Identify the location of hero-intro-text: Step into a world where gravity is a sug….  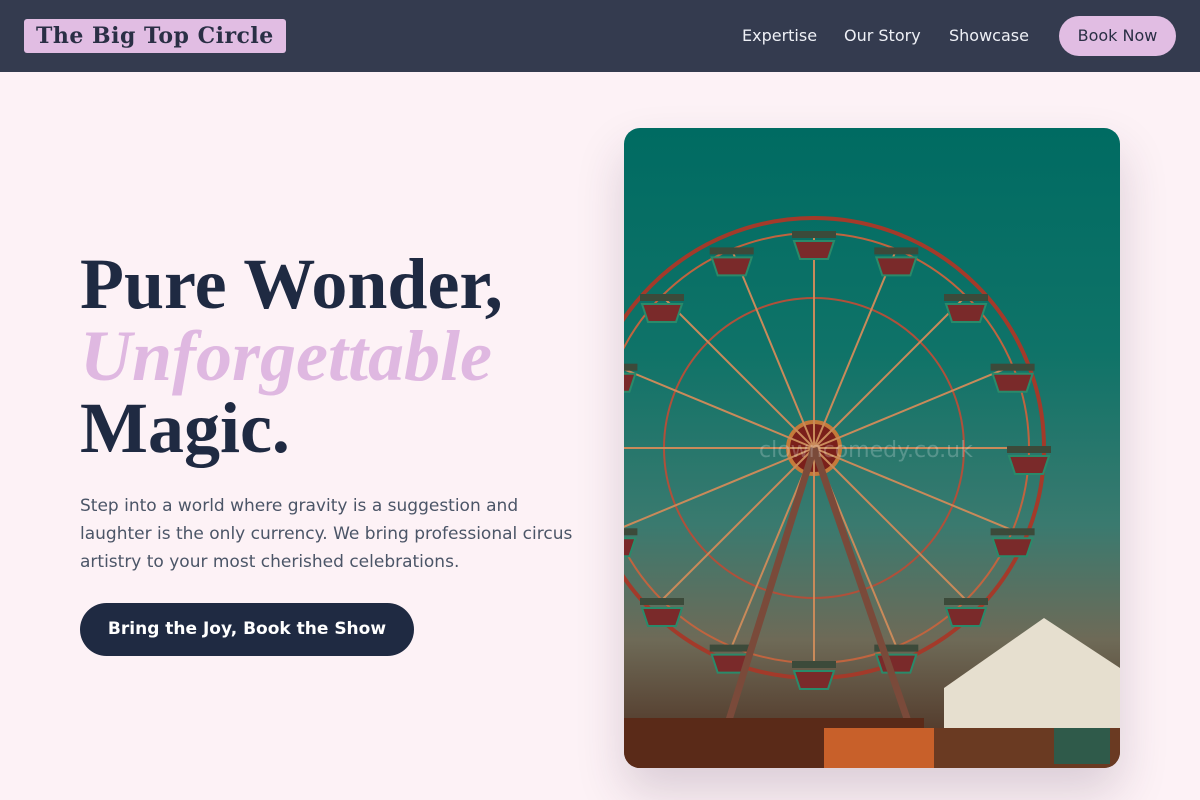
(326, 534).